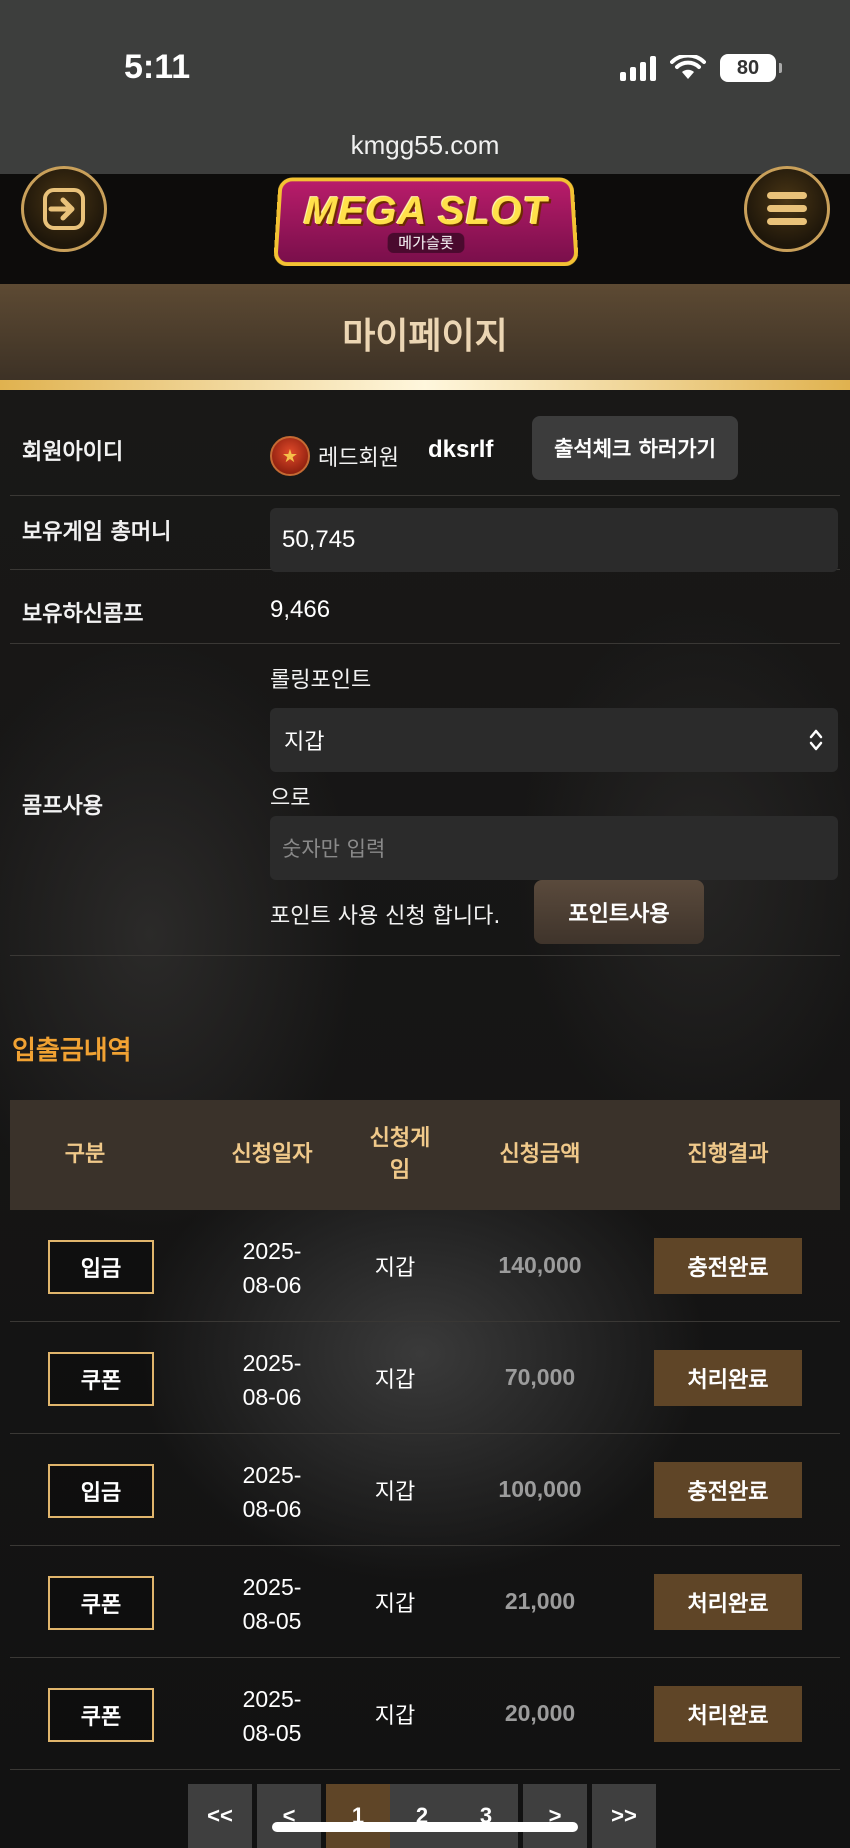 The image size is (850, 1848). What do you see at coordinates (425, 1602) in the screenshot?
I see `table-row: 쿠폰 2025- 08-05 지갑 21,000 처리완료` at bounding box center [425, 1602].